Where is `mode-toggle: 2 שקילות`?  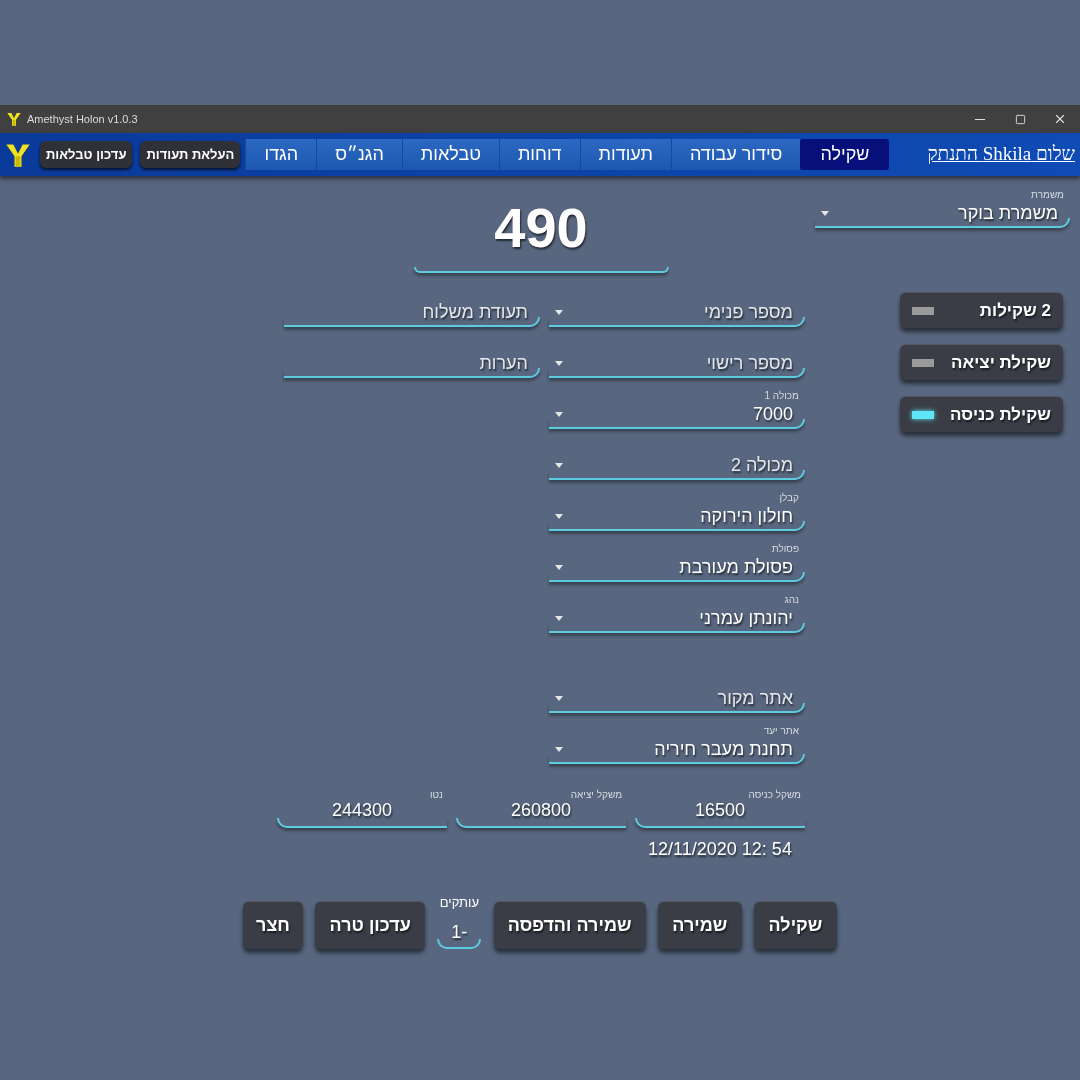 mode-toggle: 2 שקילות is located at coordinates (981, 310).